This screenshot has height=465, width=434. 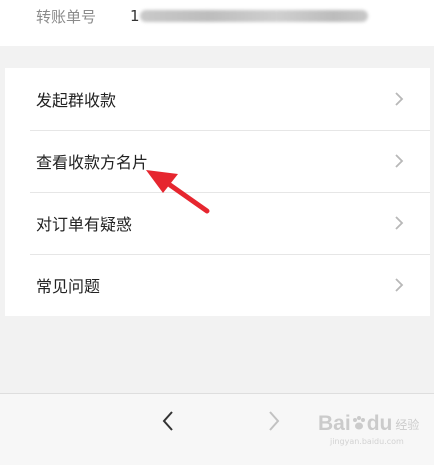 I want to click on baidu-jingyan-watermark: Bai du 经验 jingyan.baidu.com, so click(x=369, y=429).